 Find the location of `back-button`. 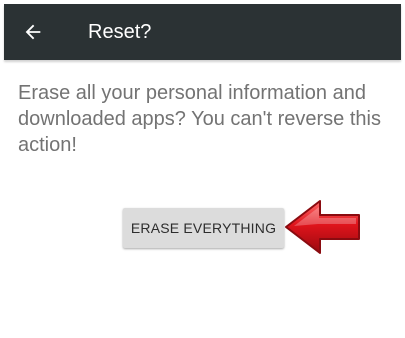

back-button is located at coordinates (33, 32).